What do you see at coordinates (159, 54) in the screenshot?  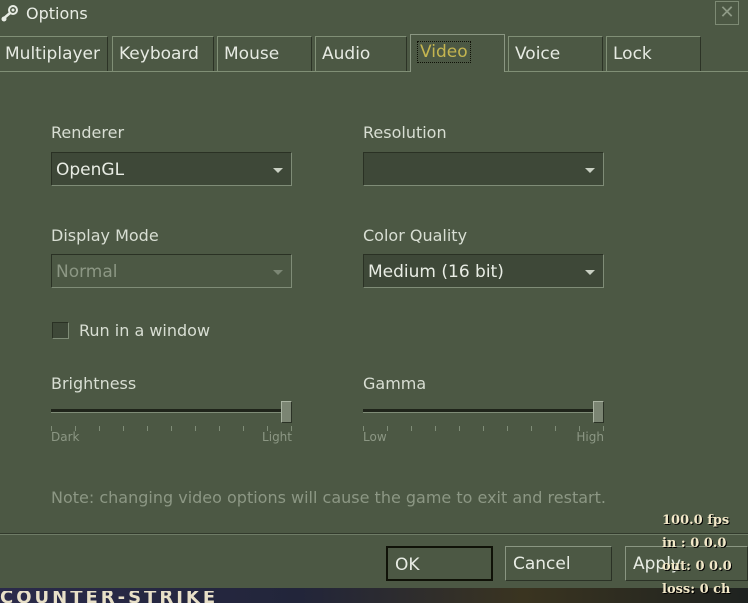 I see `tab-label: Keyboard` at bounding box center [159, 54].